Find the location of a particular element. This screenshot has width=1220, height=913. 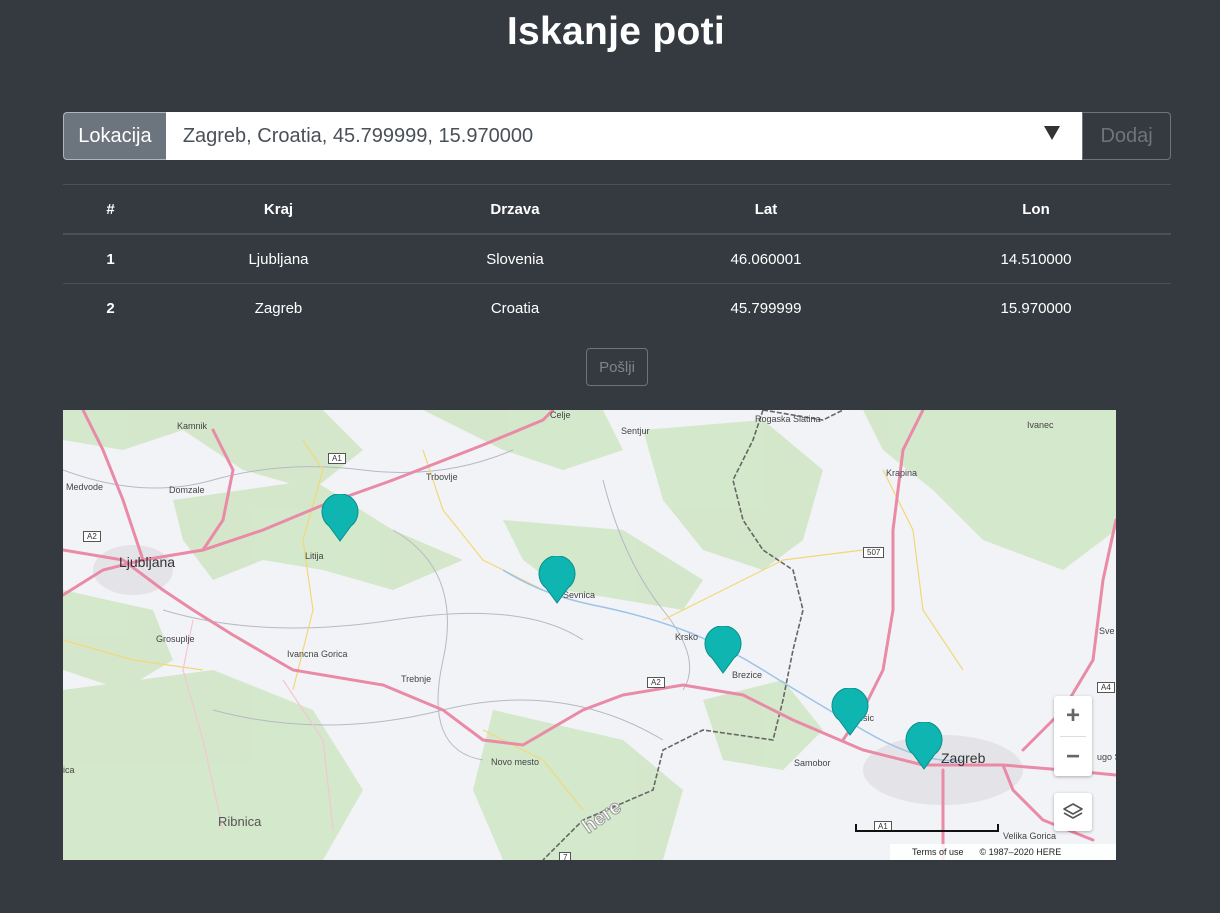

road-shield-7: 7 is located at coordinates (565, 856).